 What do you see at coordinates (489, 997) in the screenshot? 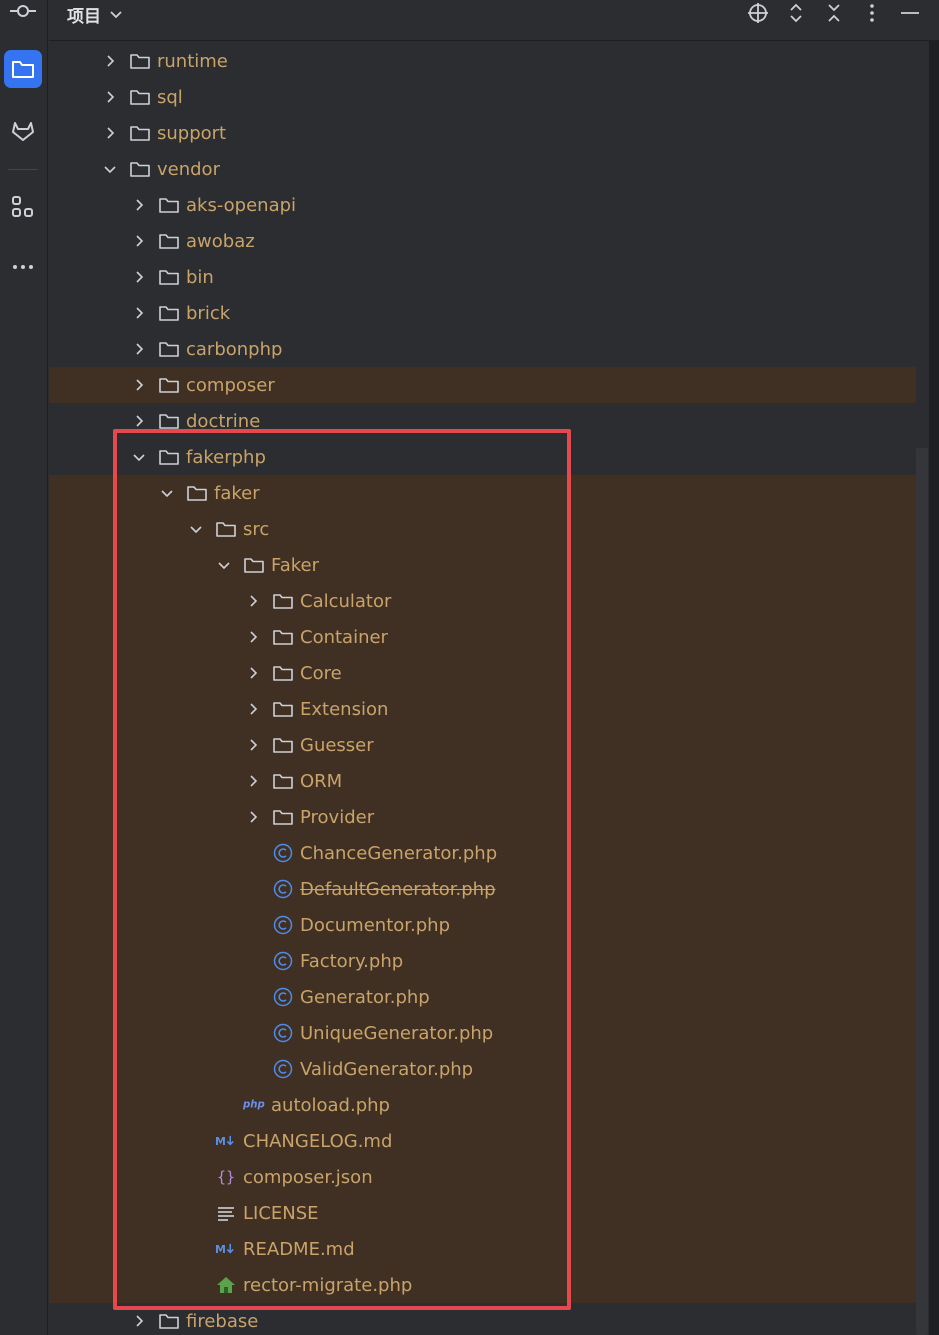
I see `tree-file-row: Generator.php` at bounding box center [489, 997].